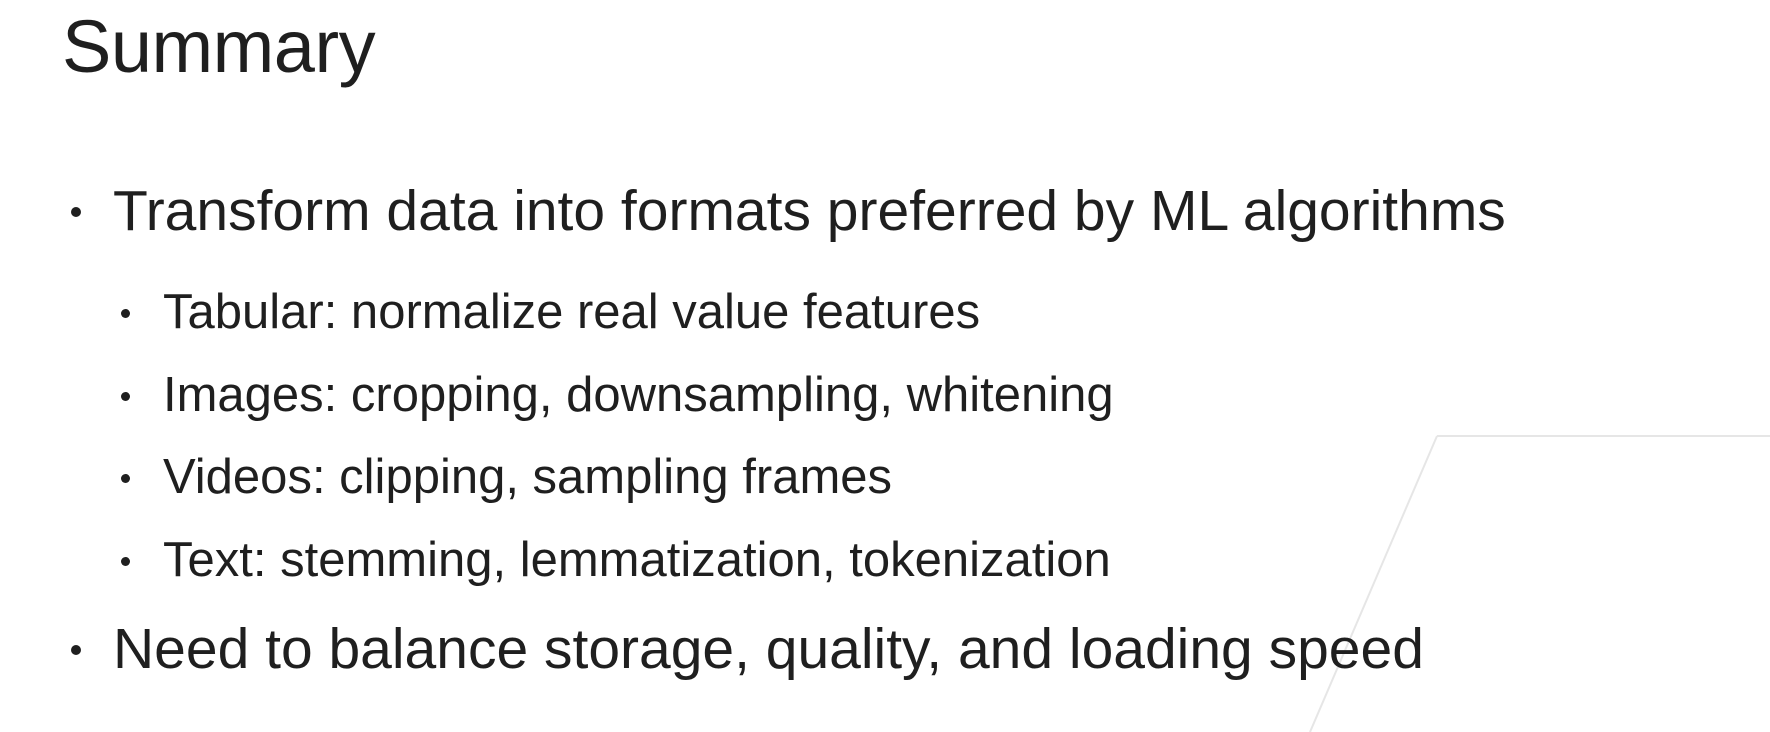  I want to click on bullet-text: Tabular: normalize real value features, so click(572, 312).